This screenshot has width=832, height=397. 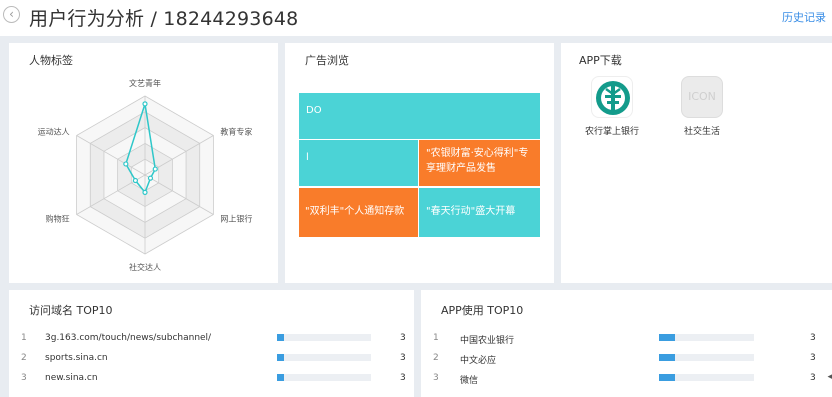 What do you see at coordinates (71, 310) in the screenshot?
I see `panel-title: 访问域名 TOP10` at bounding box center [71, 310].